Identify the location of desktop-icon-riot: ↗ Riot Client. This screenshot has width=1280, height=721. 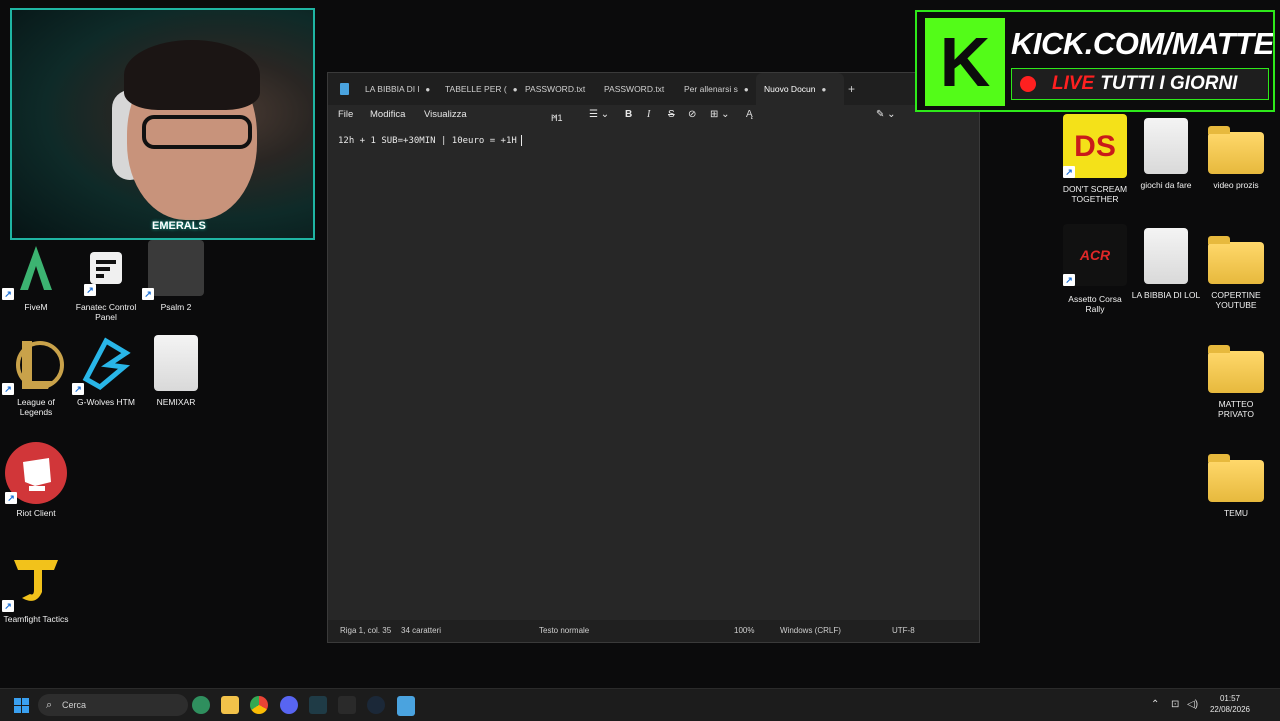
(36, 480).